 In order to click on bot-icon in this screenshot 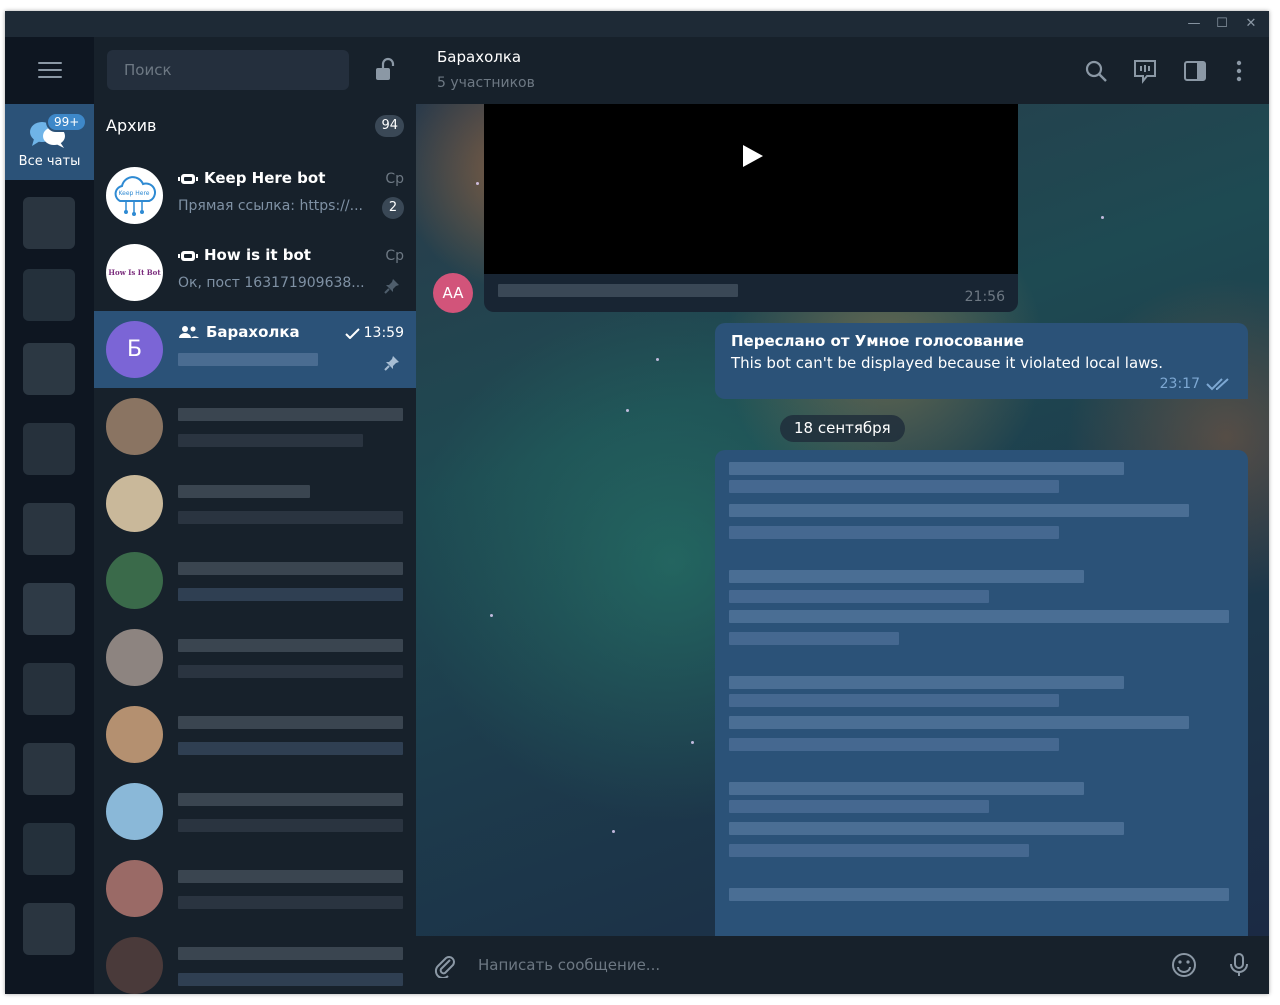, I will do `click(188, 256)`.